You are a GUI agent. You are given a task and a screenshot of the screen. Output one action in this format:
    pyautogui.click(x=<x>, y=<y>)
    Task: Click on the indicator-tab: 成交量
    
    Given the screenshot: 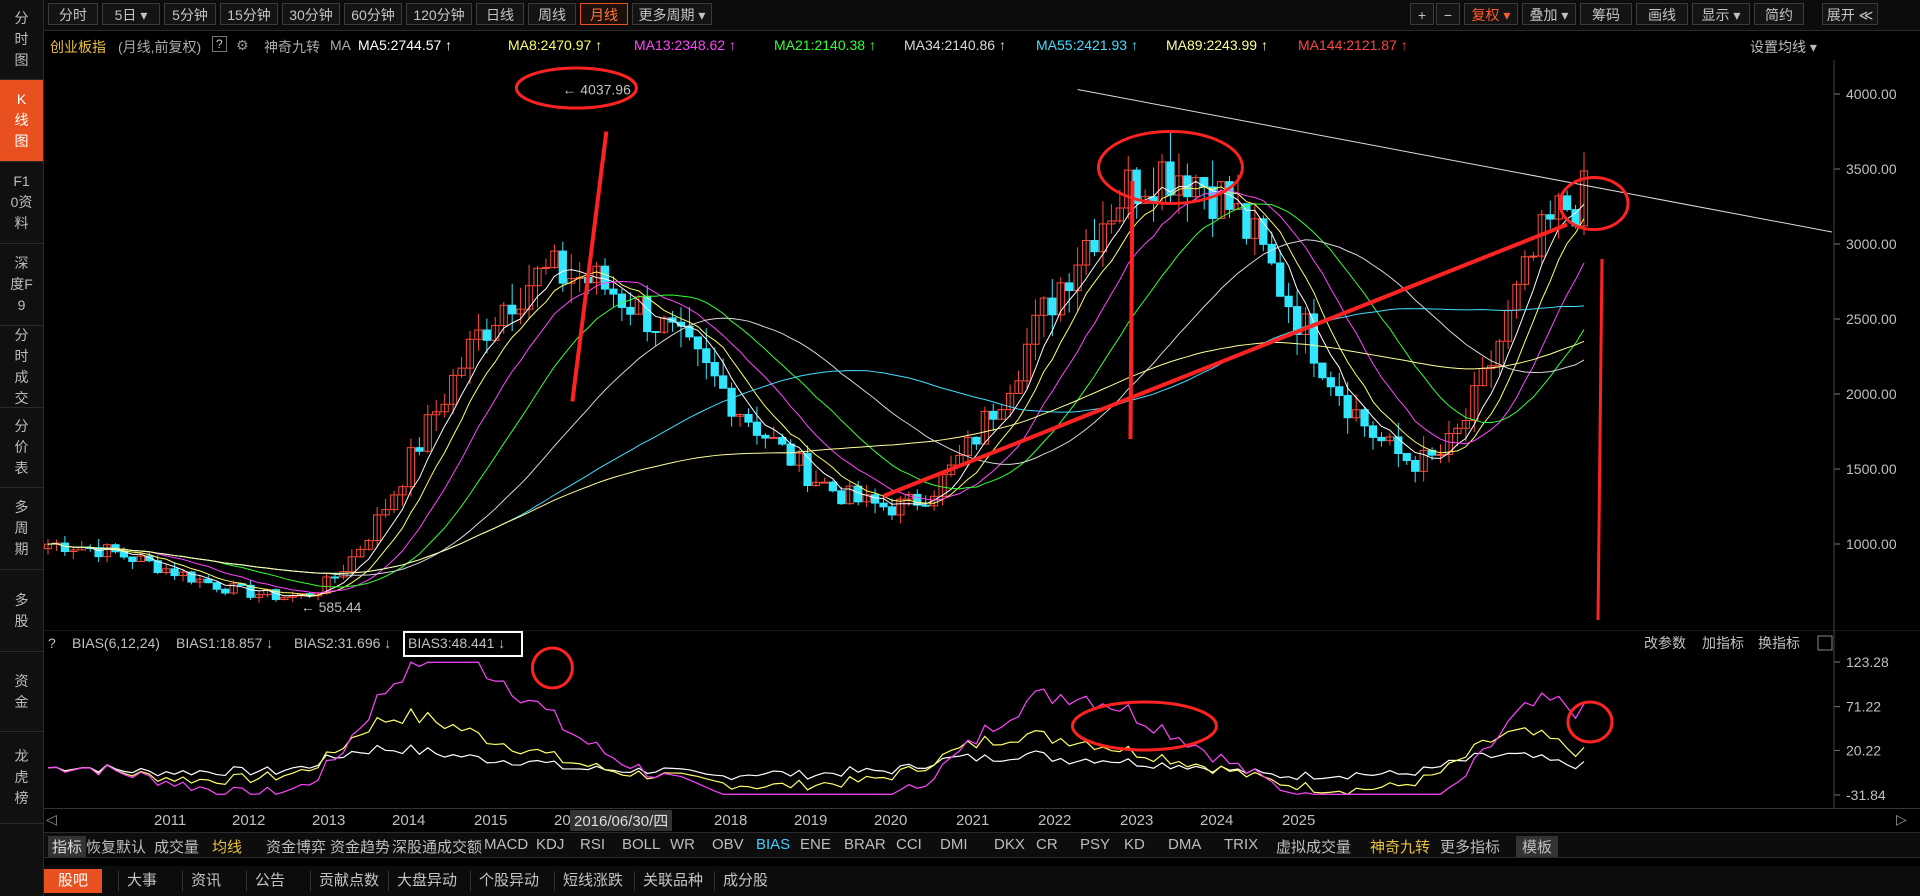 What is the action you would take?
    pyautogui.click(x=176, y=846)
    